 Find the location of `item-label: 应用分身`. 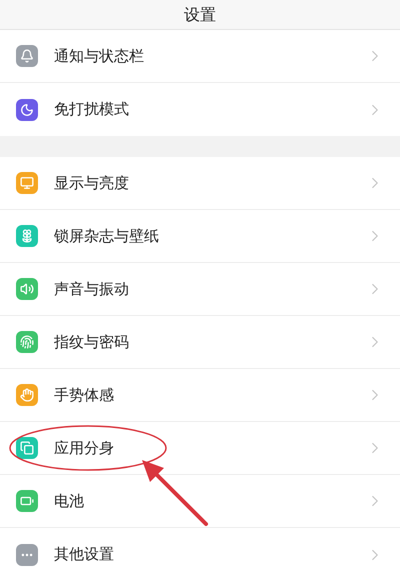

item-label: 应用分身 is located at coordinates (84, 448).